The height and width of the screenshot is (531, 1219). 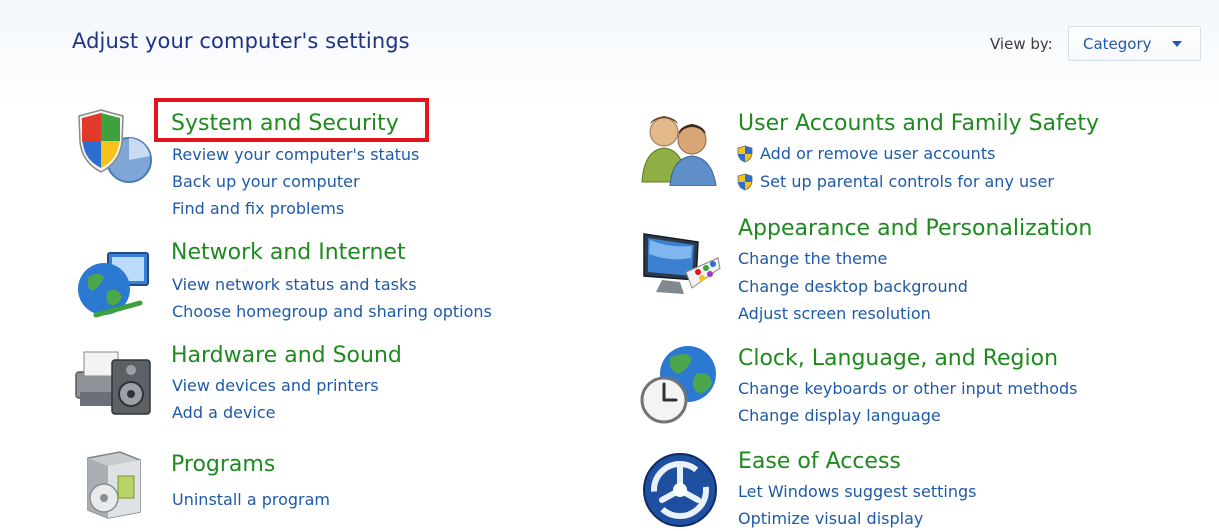 I want to click on link-windows-suggest: Let Windows suggest settings, so click(x=857, y=492).